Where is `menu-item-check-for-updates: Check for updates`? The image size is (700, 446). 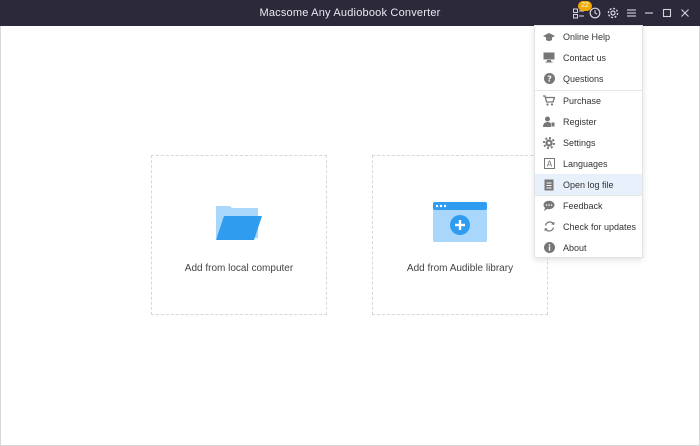
menu-item-check-for-updates: Check for updates is located at coordinates (588, 226).